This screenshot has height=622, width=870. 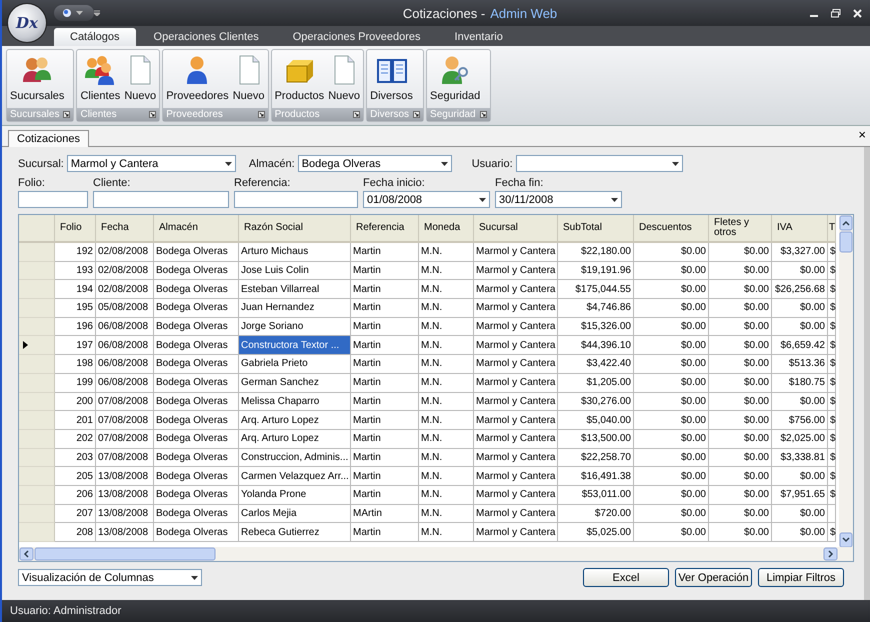 What do you see at coordinates (801, 577) in the screenshot?
I see `action-button: Limpiar Filtros` at bounding box center [801, 577].